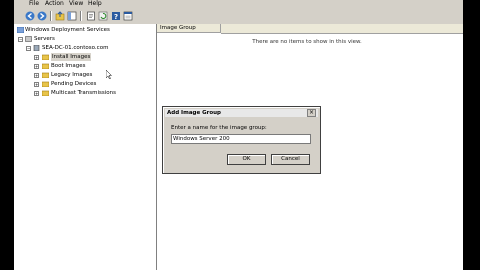 Image resolution: width=480 pixels, height=270 pixels. I want to click on menu-file: File, so click(34, 4).